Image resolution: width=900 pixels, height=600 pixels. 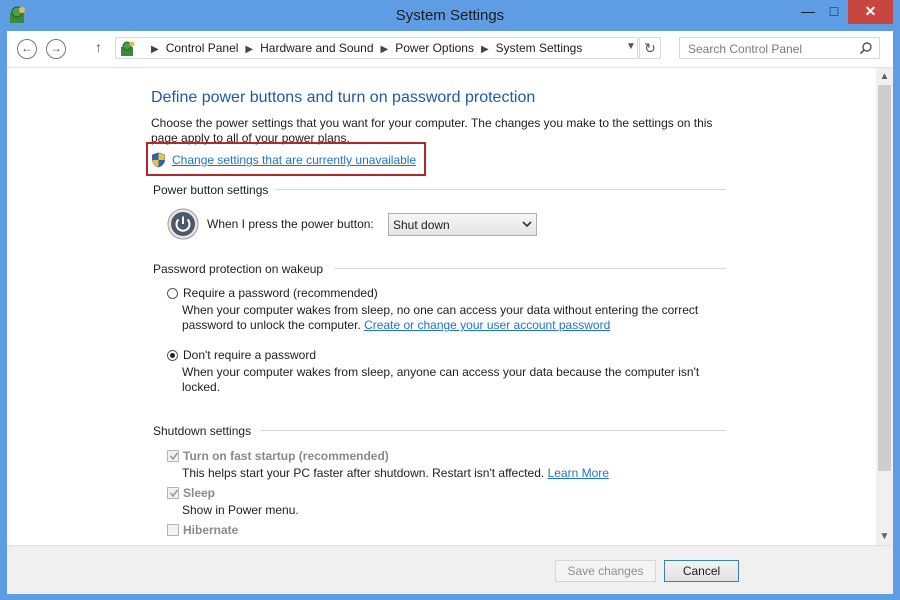 What do you see at coordinates (527, 224) in the screenshot?
I see `chevron-down-icon` at bounding box center [527, 224].